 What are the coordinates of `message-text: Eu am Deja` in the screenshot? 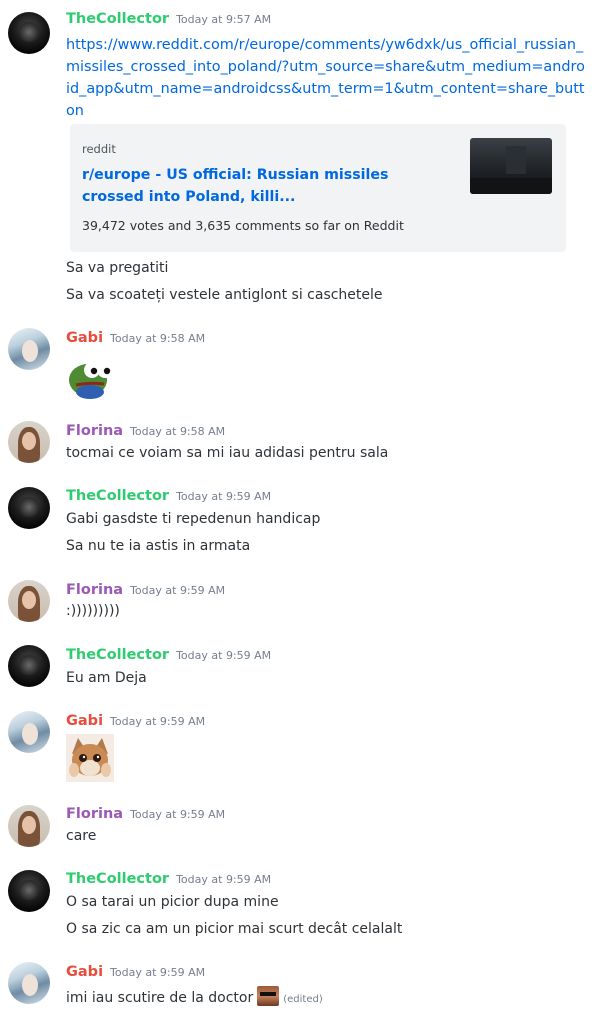 It's located at (106, 678).